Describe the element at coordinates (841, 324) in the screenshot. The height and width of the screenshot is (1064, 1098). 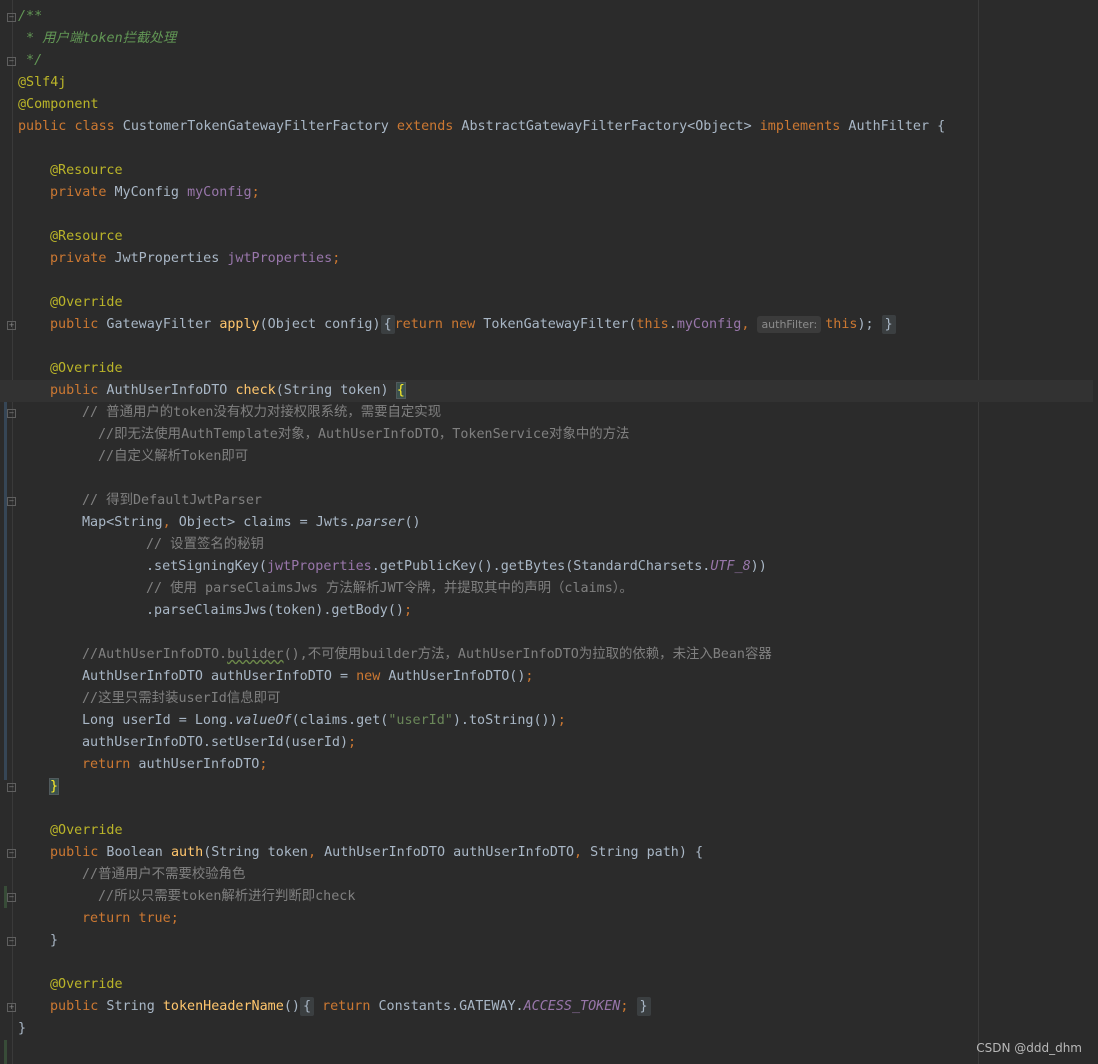
I see `keyword: this` at that location.